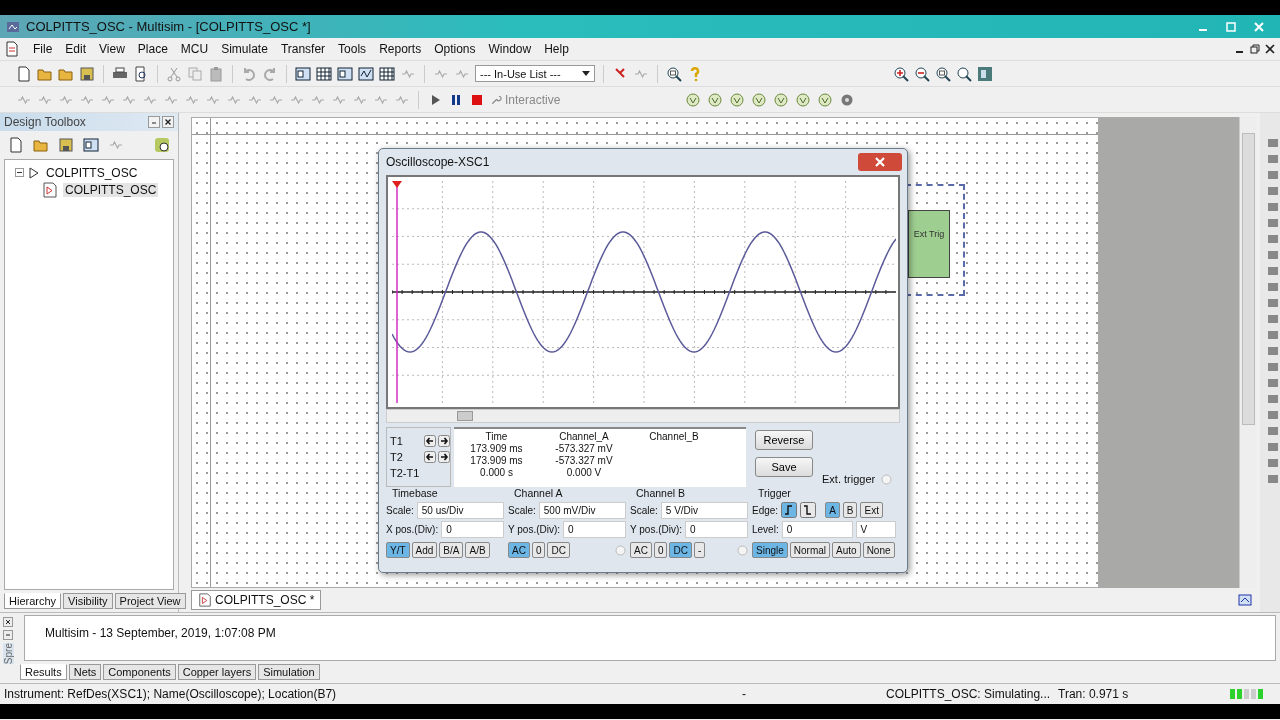  I want to click on cut-icon, so click(174, 73).